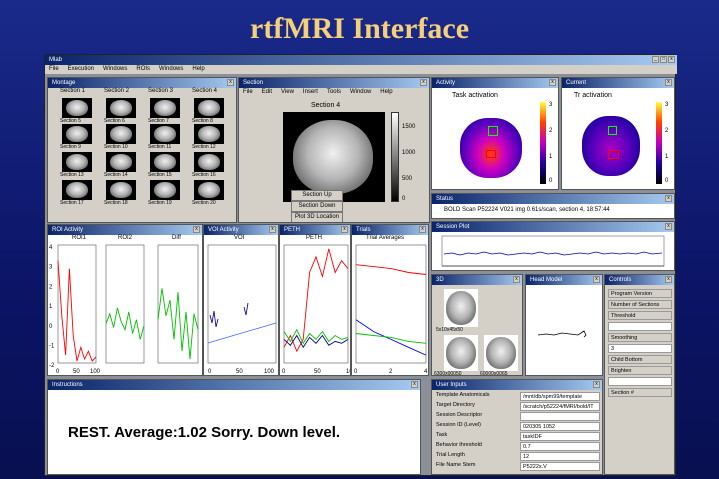  Describe the element at coordinates (663, 59) in the screenshot. I see `maximize-icon: □` at that location.